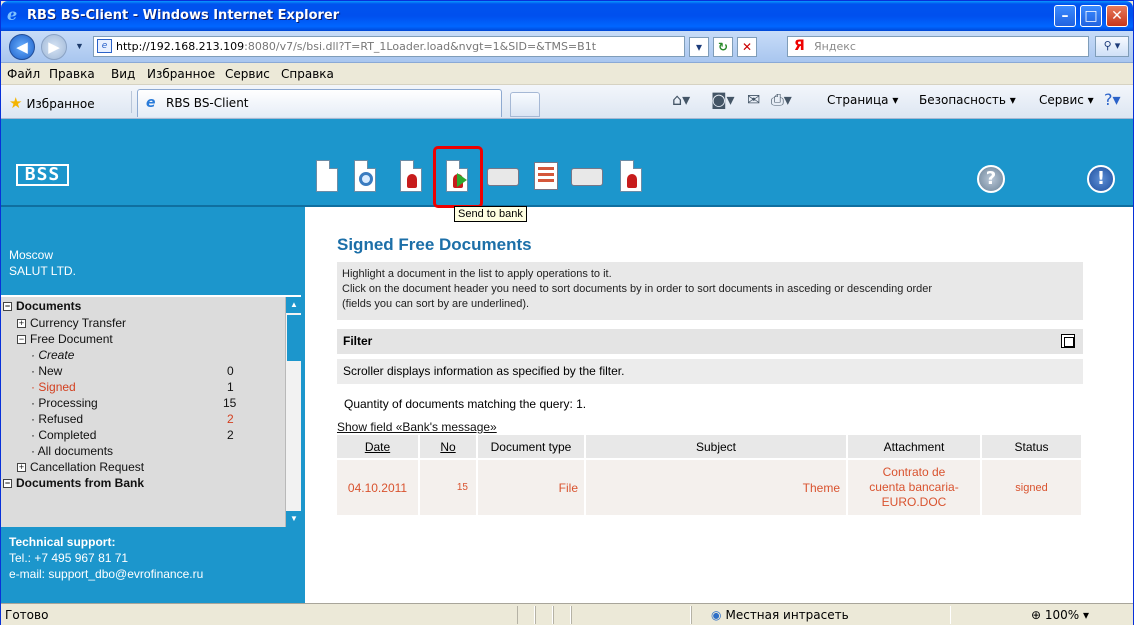  What do you see at coordinates (79, 46) in the screenshot?
I see `history-dropdown-icon: ▼` at bounding box center [79, 46].